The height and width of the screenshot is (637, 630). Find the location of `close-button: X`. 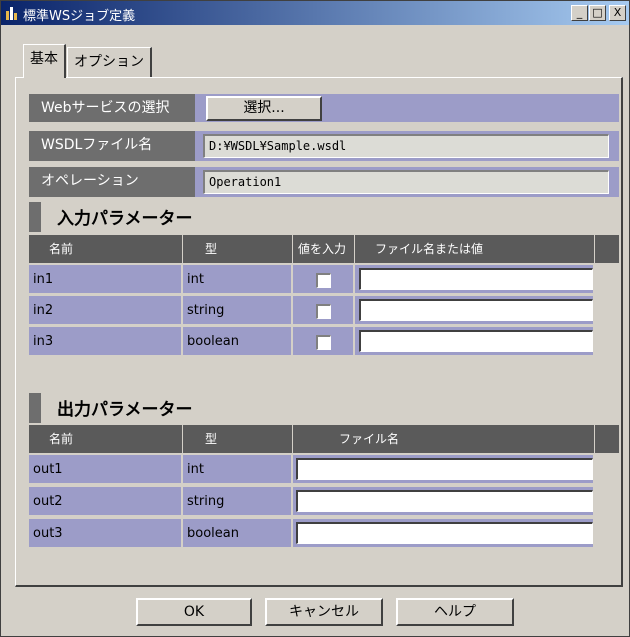

close-button: X is located at coordinates (617, 13).